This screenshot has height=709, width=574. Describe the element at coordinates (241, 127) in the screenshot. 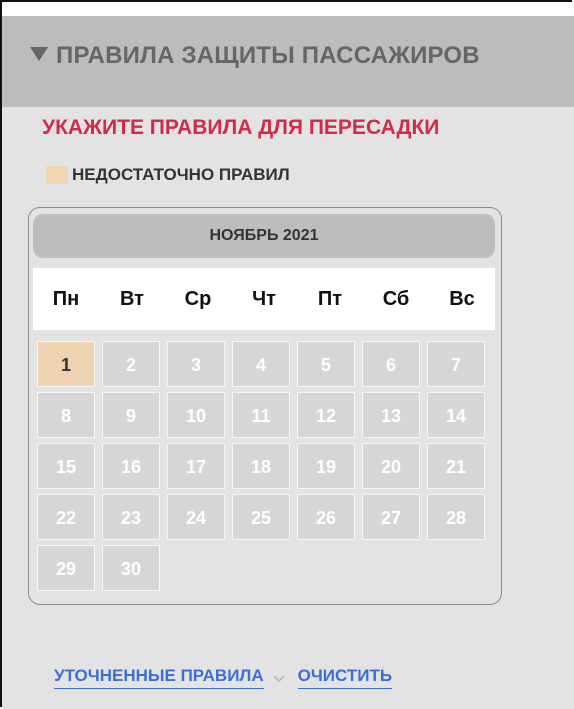

I see `transfer-rules-warning: УКАЖИТЕ ПРАВИЛА ДЛЯ ПЕРЕСАДКИ` at that location.